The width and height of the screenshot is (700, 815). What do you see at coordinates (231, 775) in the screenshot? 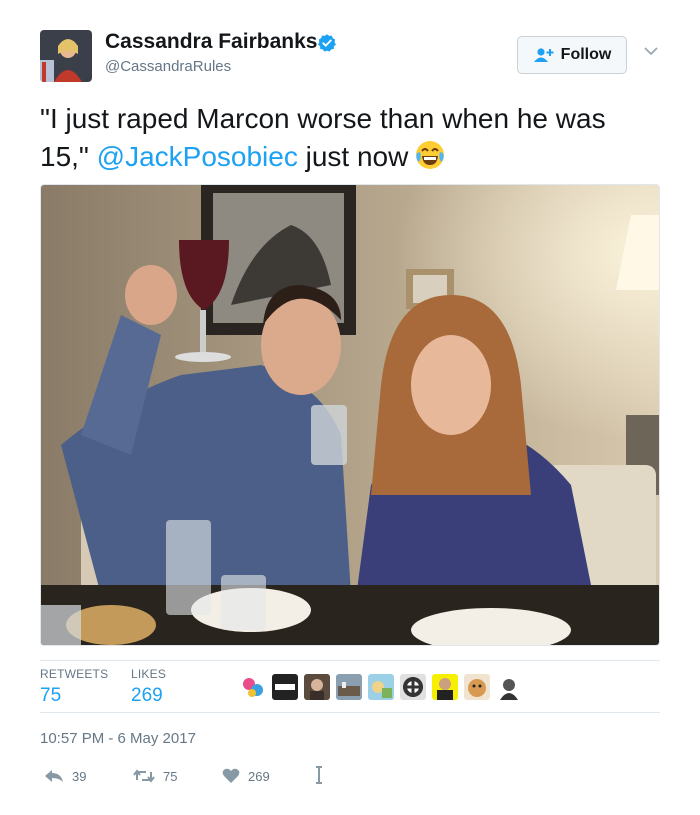
I see `heart-icon` at bounding box center [231, 775].